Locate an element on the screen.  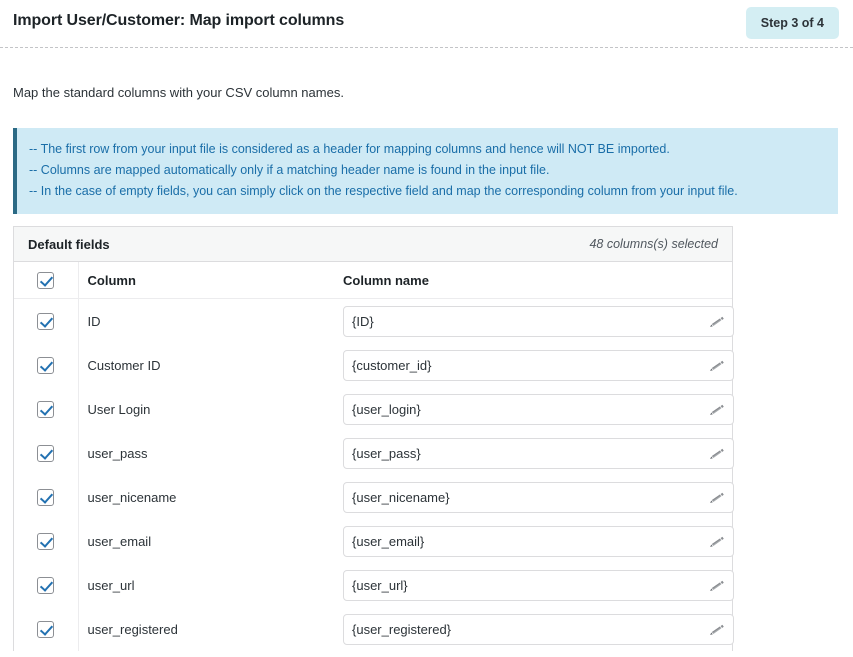
row-column-name-cell: {user_registered} is located at coordinates (534, 629).